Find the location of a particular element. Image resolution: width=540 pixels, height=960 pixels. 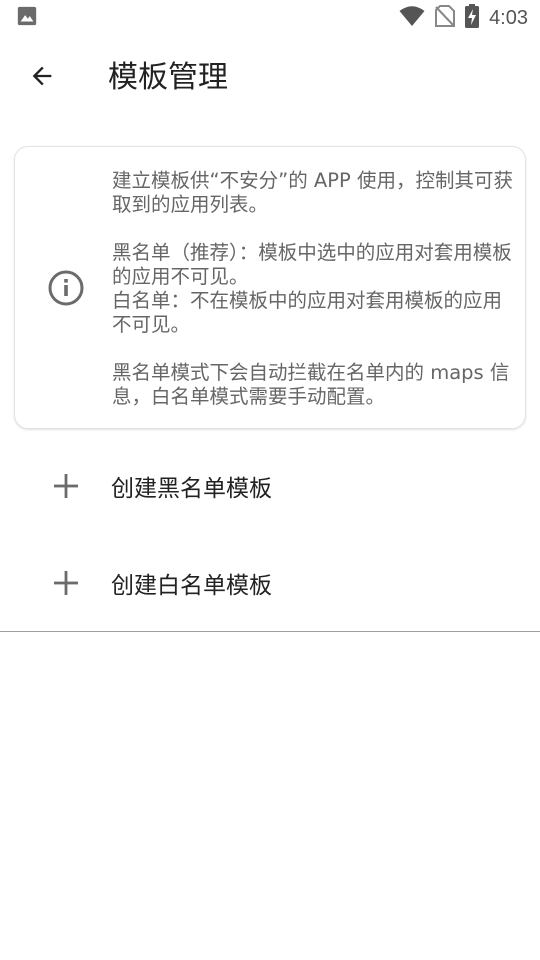

wifi-icon is located at coordinates (412, 18).